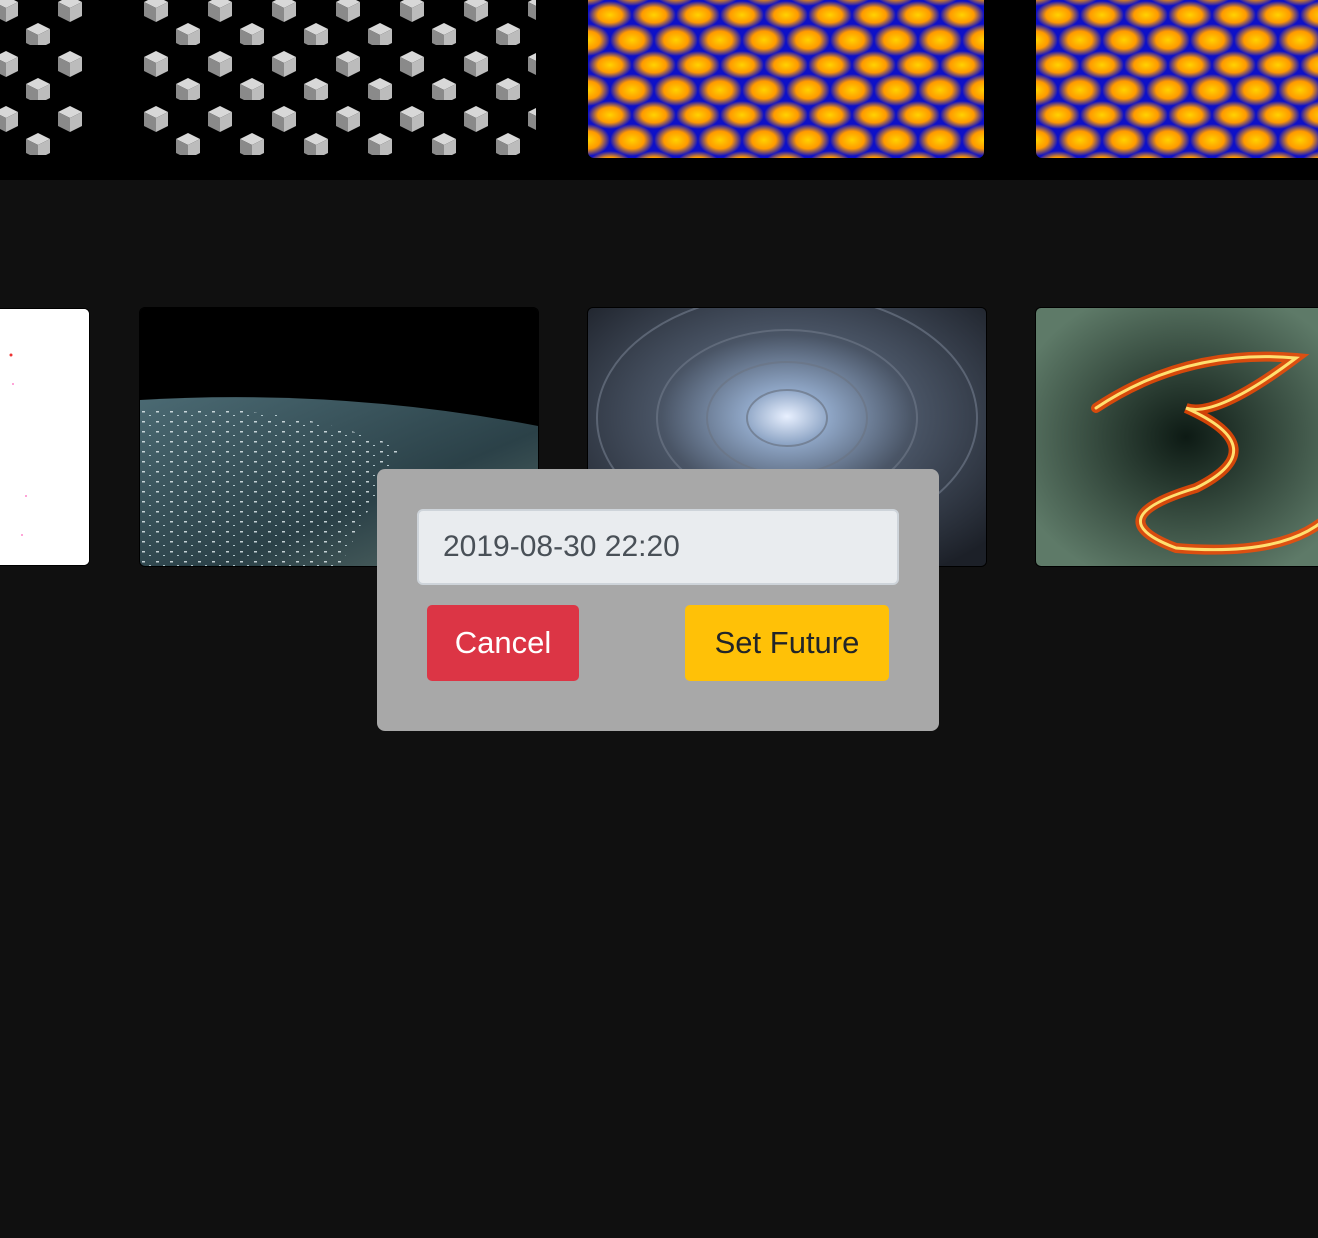 This screenshot has width=1318, height=1238. What do you see at coordinates (1176, 437) in the screenshot?
I see `thumbnail-fire-ribbon` at bounding box center [1176, 437].